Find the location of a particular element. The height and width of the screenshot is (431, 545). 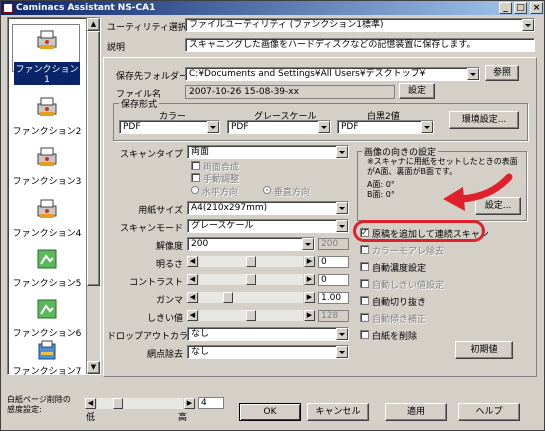

scan-mode-select: グレースケール is located at coordinates (268, 226).